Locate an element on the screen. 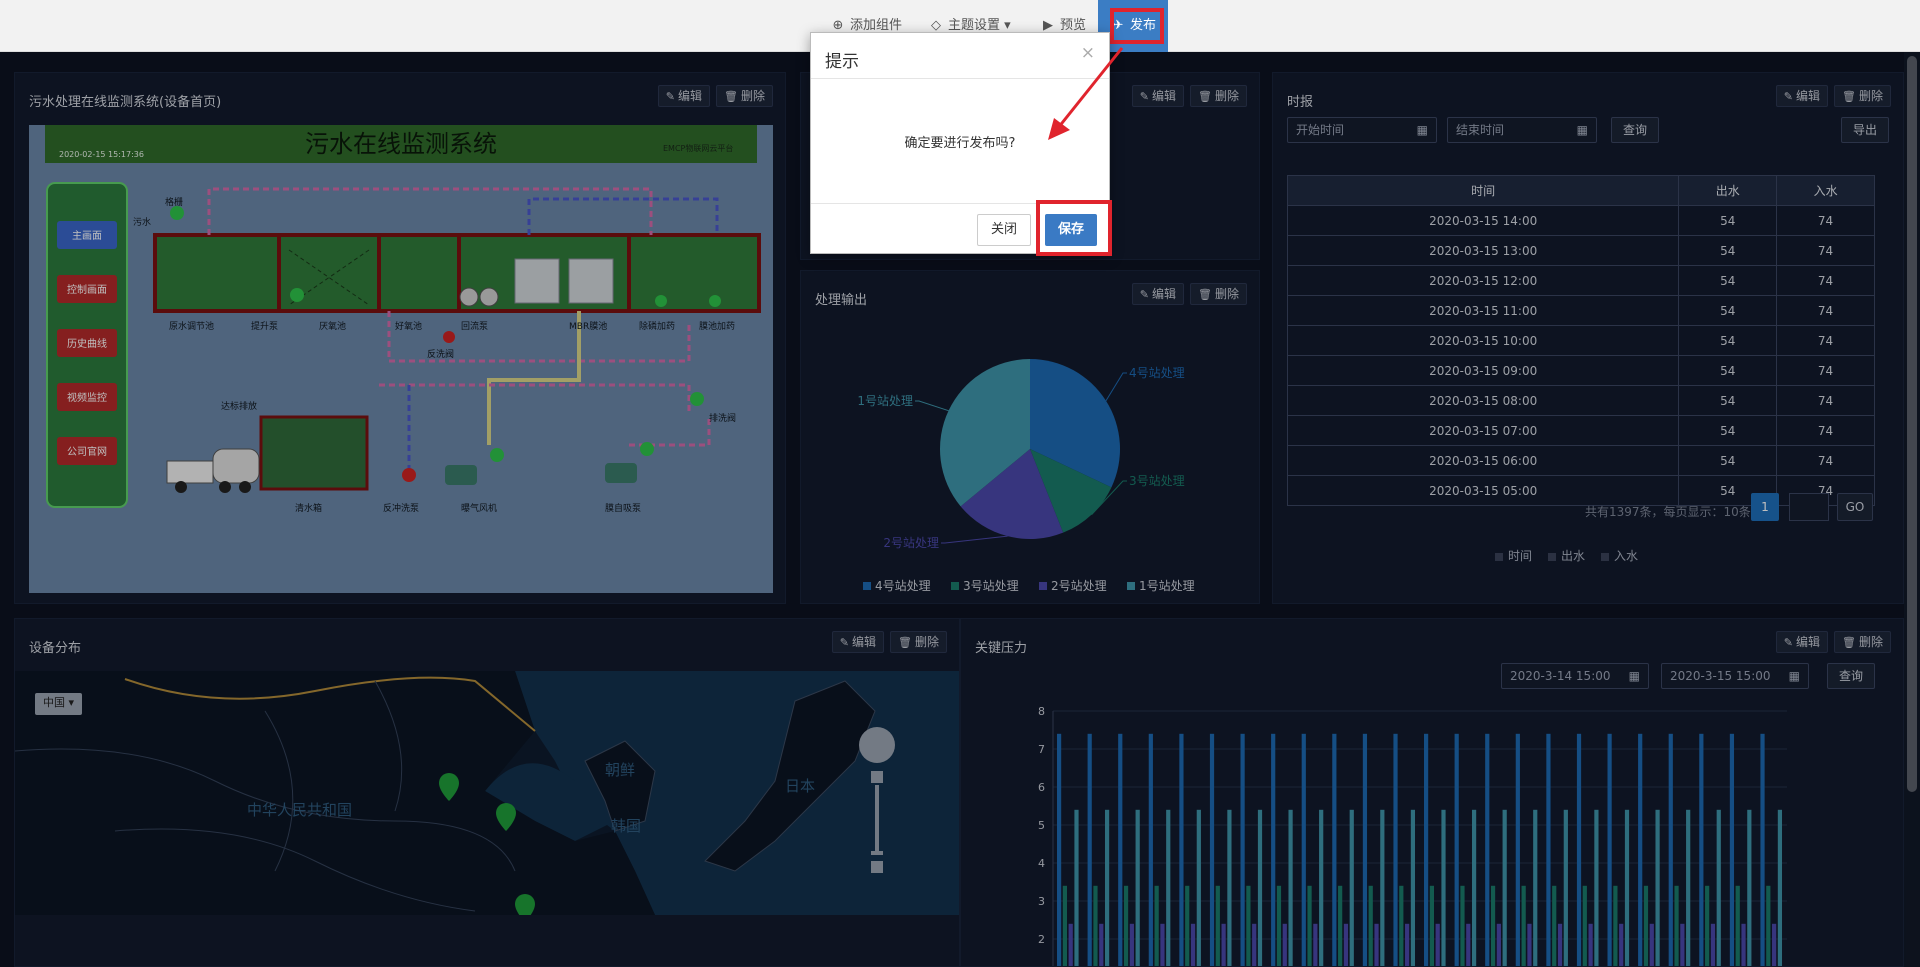 This screenshot has height=967, width=1920. scada-menu-video: 视频监控 is located at coordinates (87, 397).